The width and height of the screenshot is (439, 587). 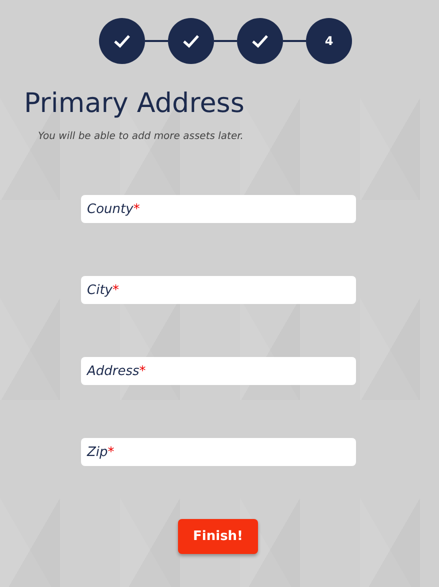 I want to click on finish-button: Finish!, so click(x=218, y=536).